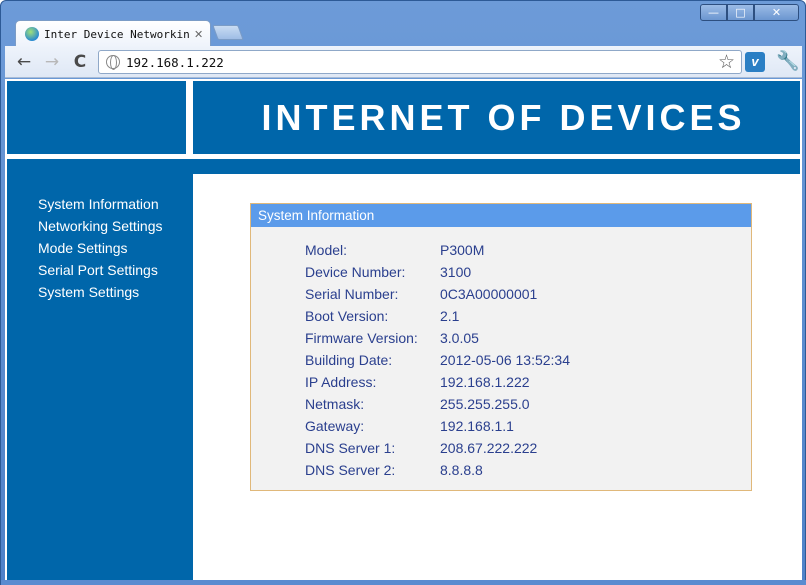 The width and height of the screenshot is (806, 585). What do you see at coordinates (361, 338) in the screenshot?
I see `row-label: Firmware Version:` at bounding box center [361, 338].